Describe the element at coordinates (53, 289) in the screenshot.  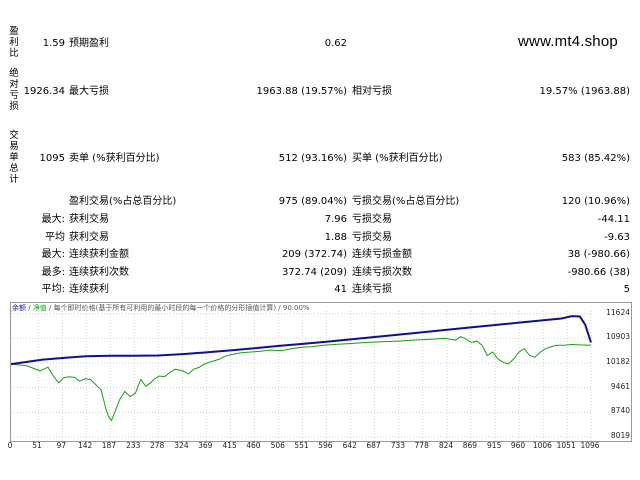
I see `row-prefix: 平均:` at that location.